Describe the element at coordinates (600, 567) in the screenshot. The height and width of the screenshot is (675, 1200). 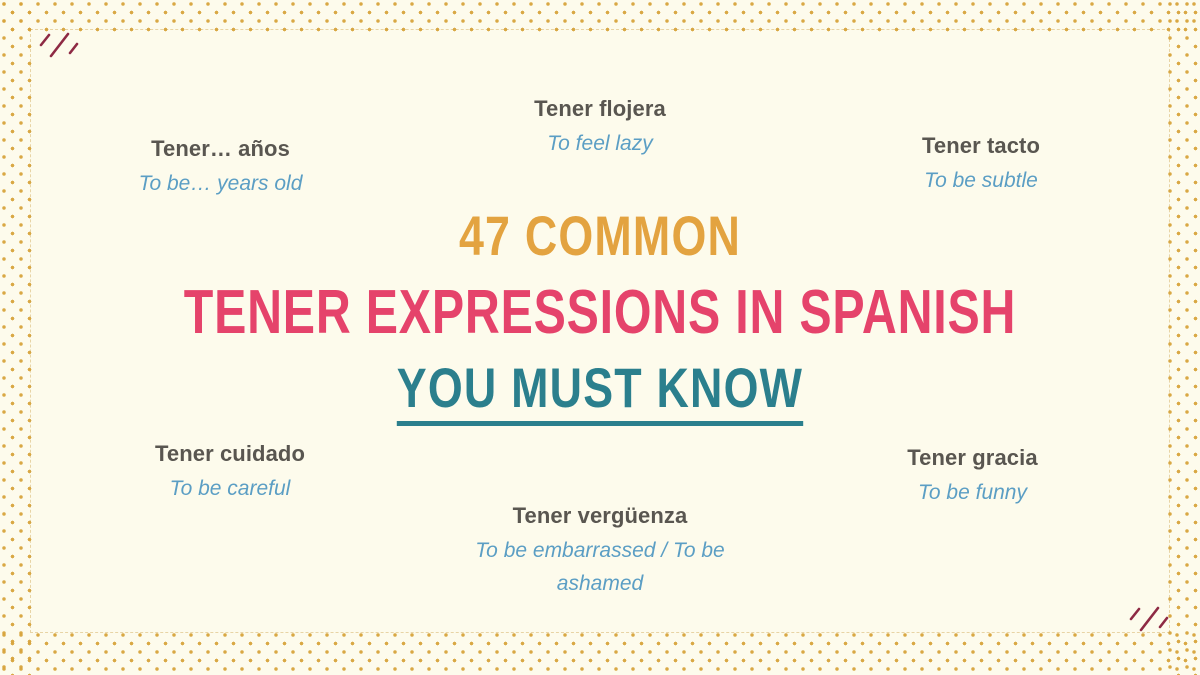
I see `vocab-gloss-verguenza: To be embarrassed / To be ashamed` at that location.